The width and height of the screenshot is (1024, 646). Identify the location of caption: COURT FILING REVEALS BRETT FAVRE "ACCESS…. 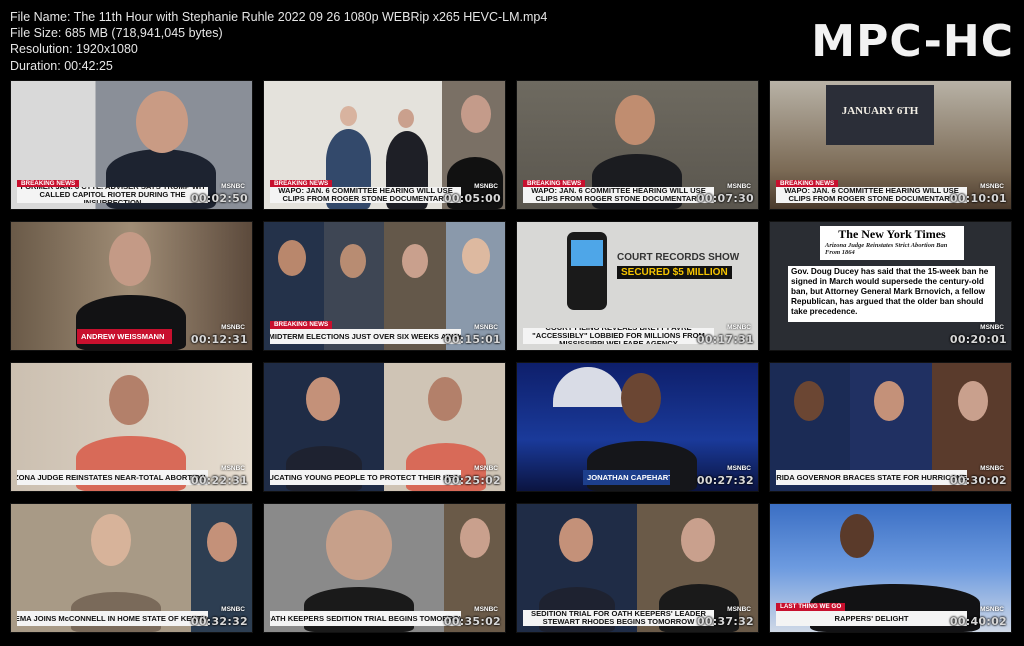
(618, 336).